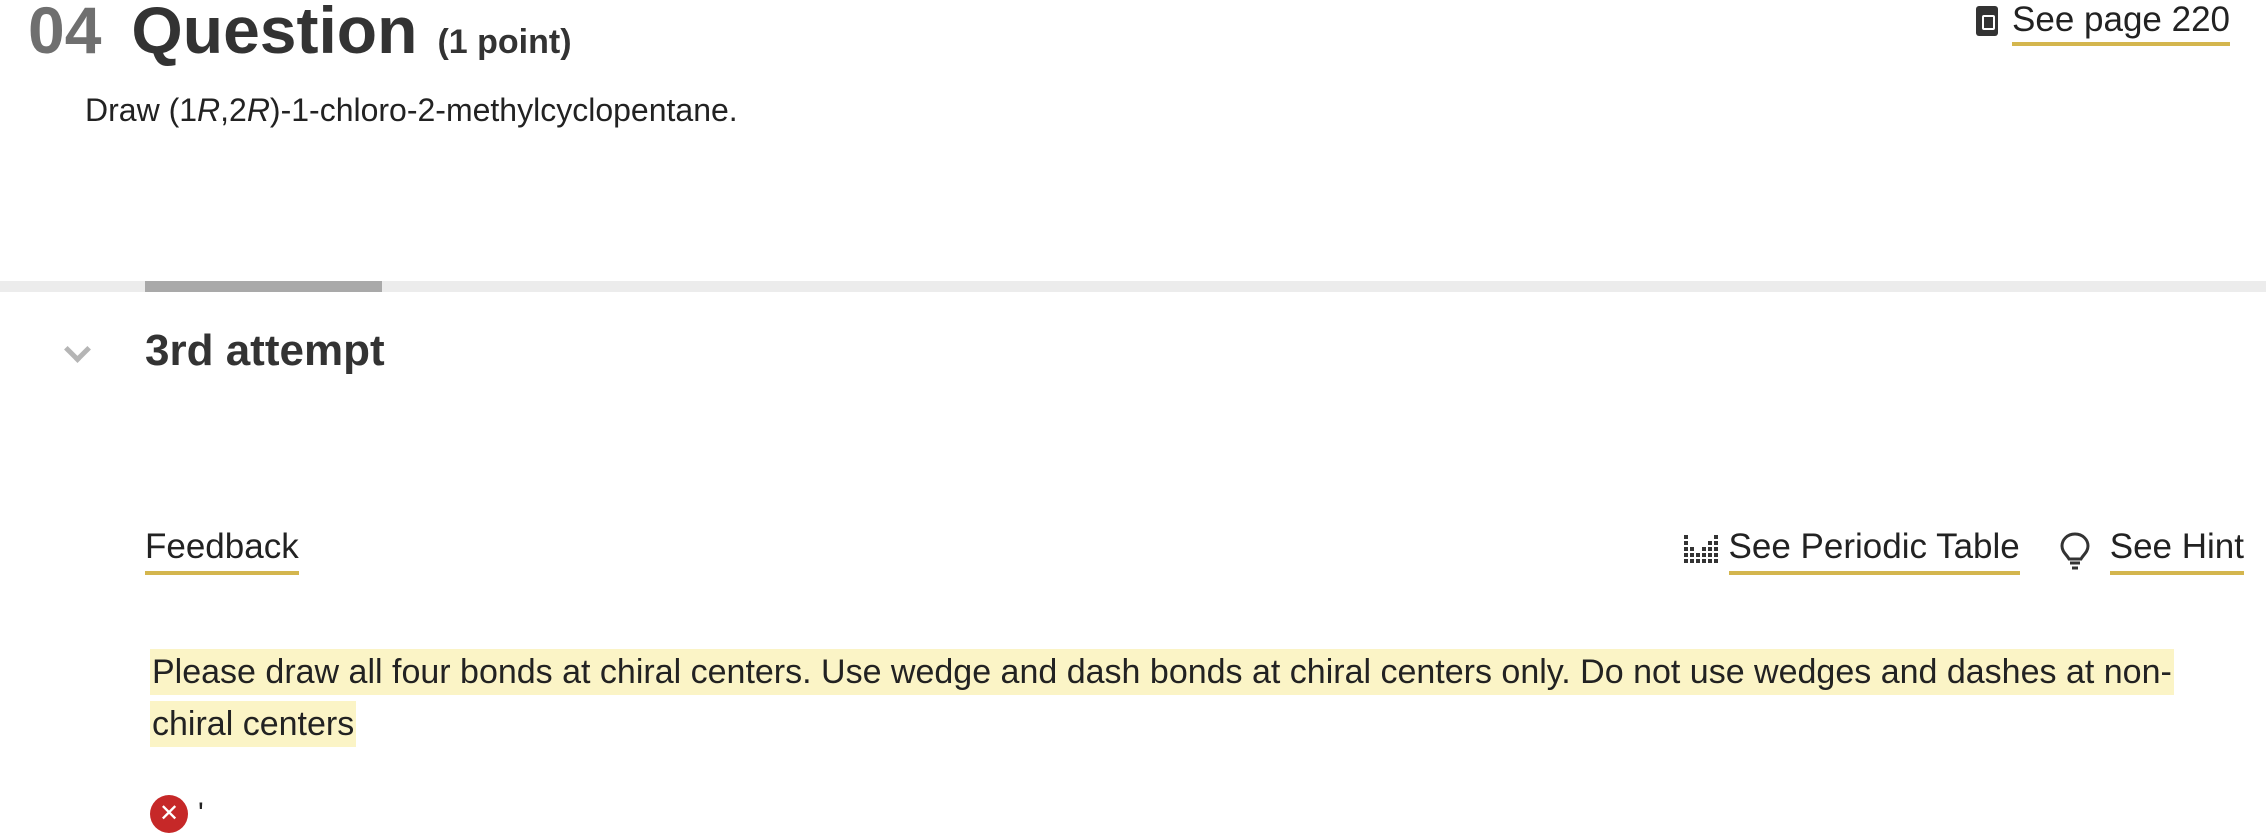 This screenshot has height=833, width=2266. I want to click on see-hint-link: See Hint, so click(2151, 551).